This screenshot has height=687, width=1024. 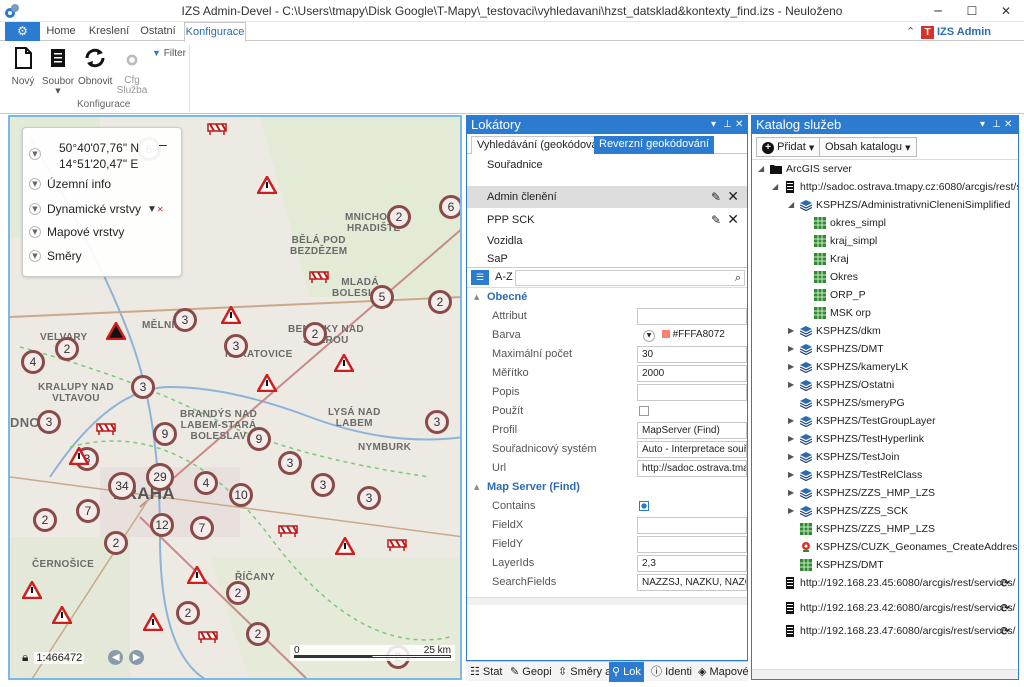 What do you see at coordinates (885, 403) in the screenshot?
I see `tree-node: KSPHZS/smeryPG` at bounding box center [885, 403].